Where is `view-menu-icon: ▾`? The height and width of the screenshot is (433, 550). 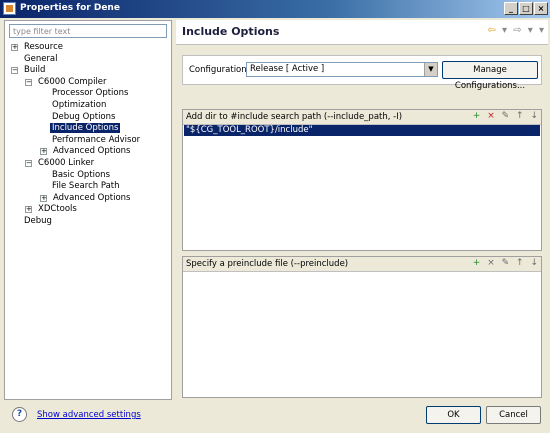
view-menu-icon: ▾ is located at coordinates (541, 30).